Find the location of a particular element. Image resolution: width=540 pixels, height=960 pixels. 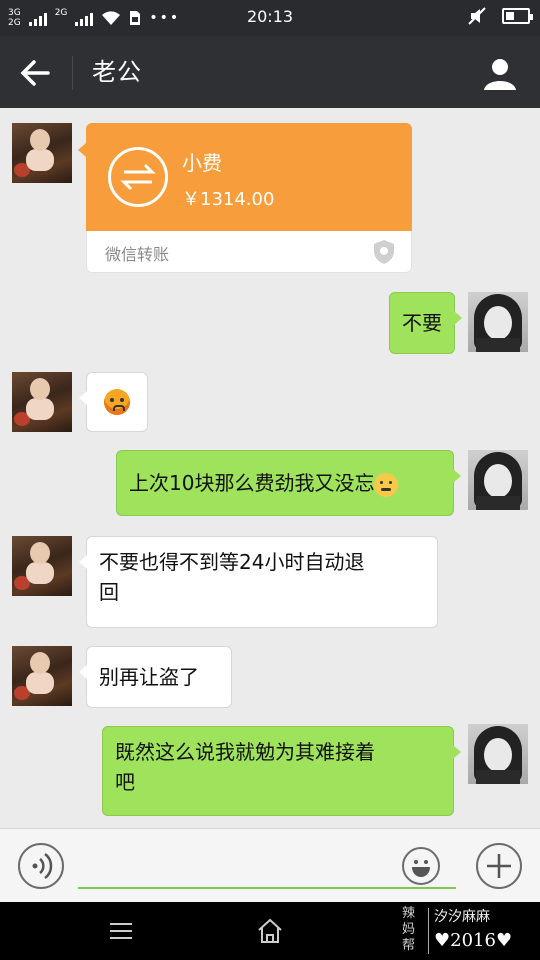

message-input is located at coordinates (267, 868).